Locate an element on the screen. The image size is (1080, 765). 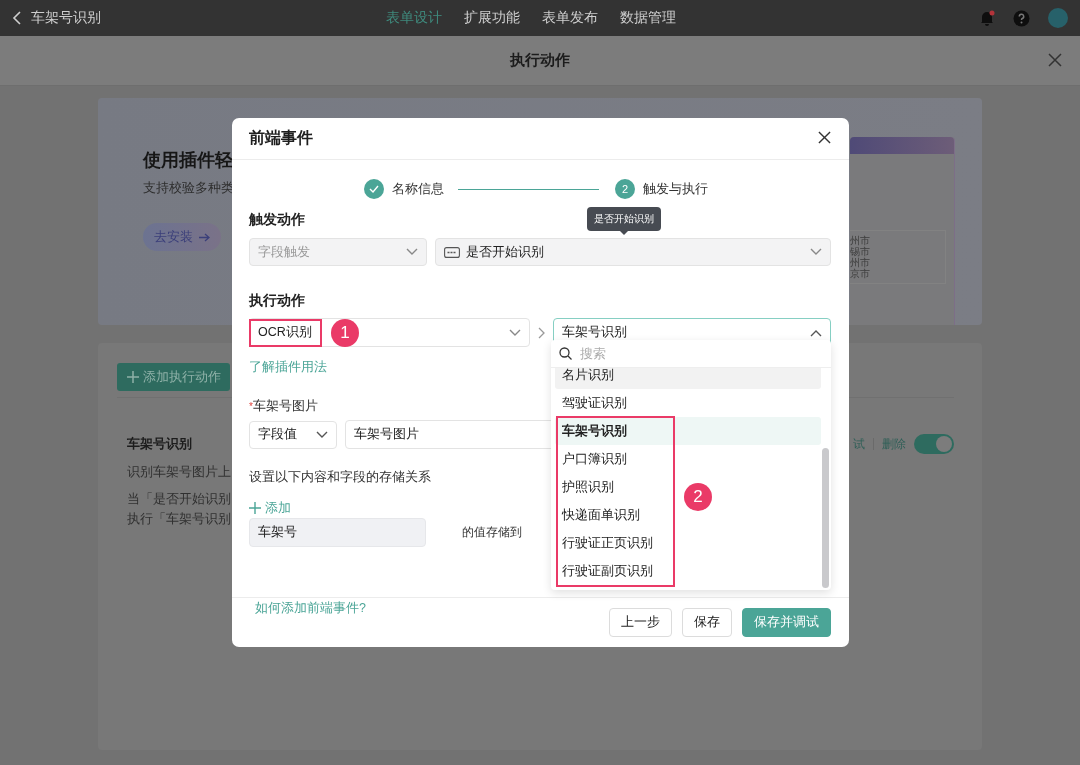
field-label: 车架号图片 is located at coordinates (285, 406).